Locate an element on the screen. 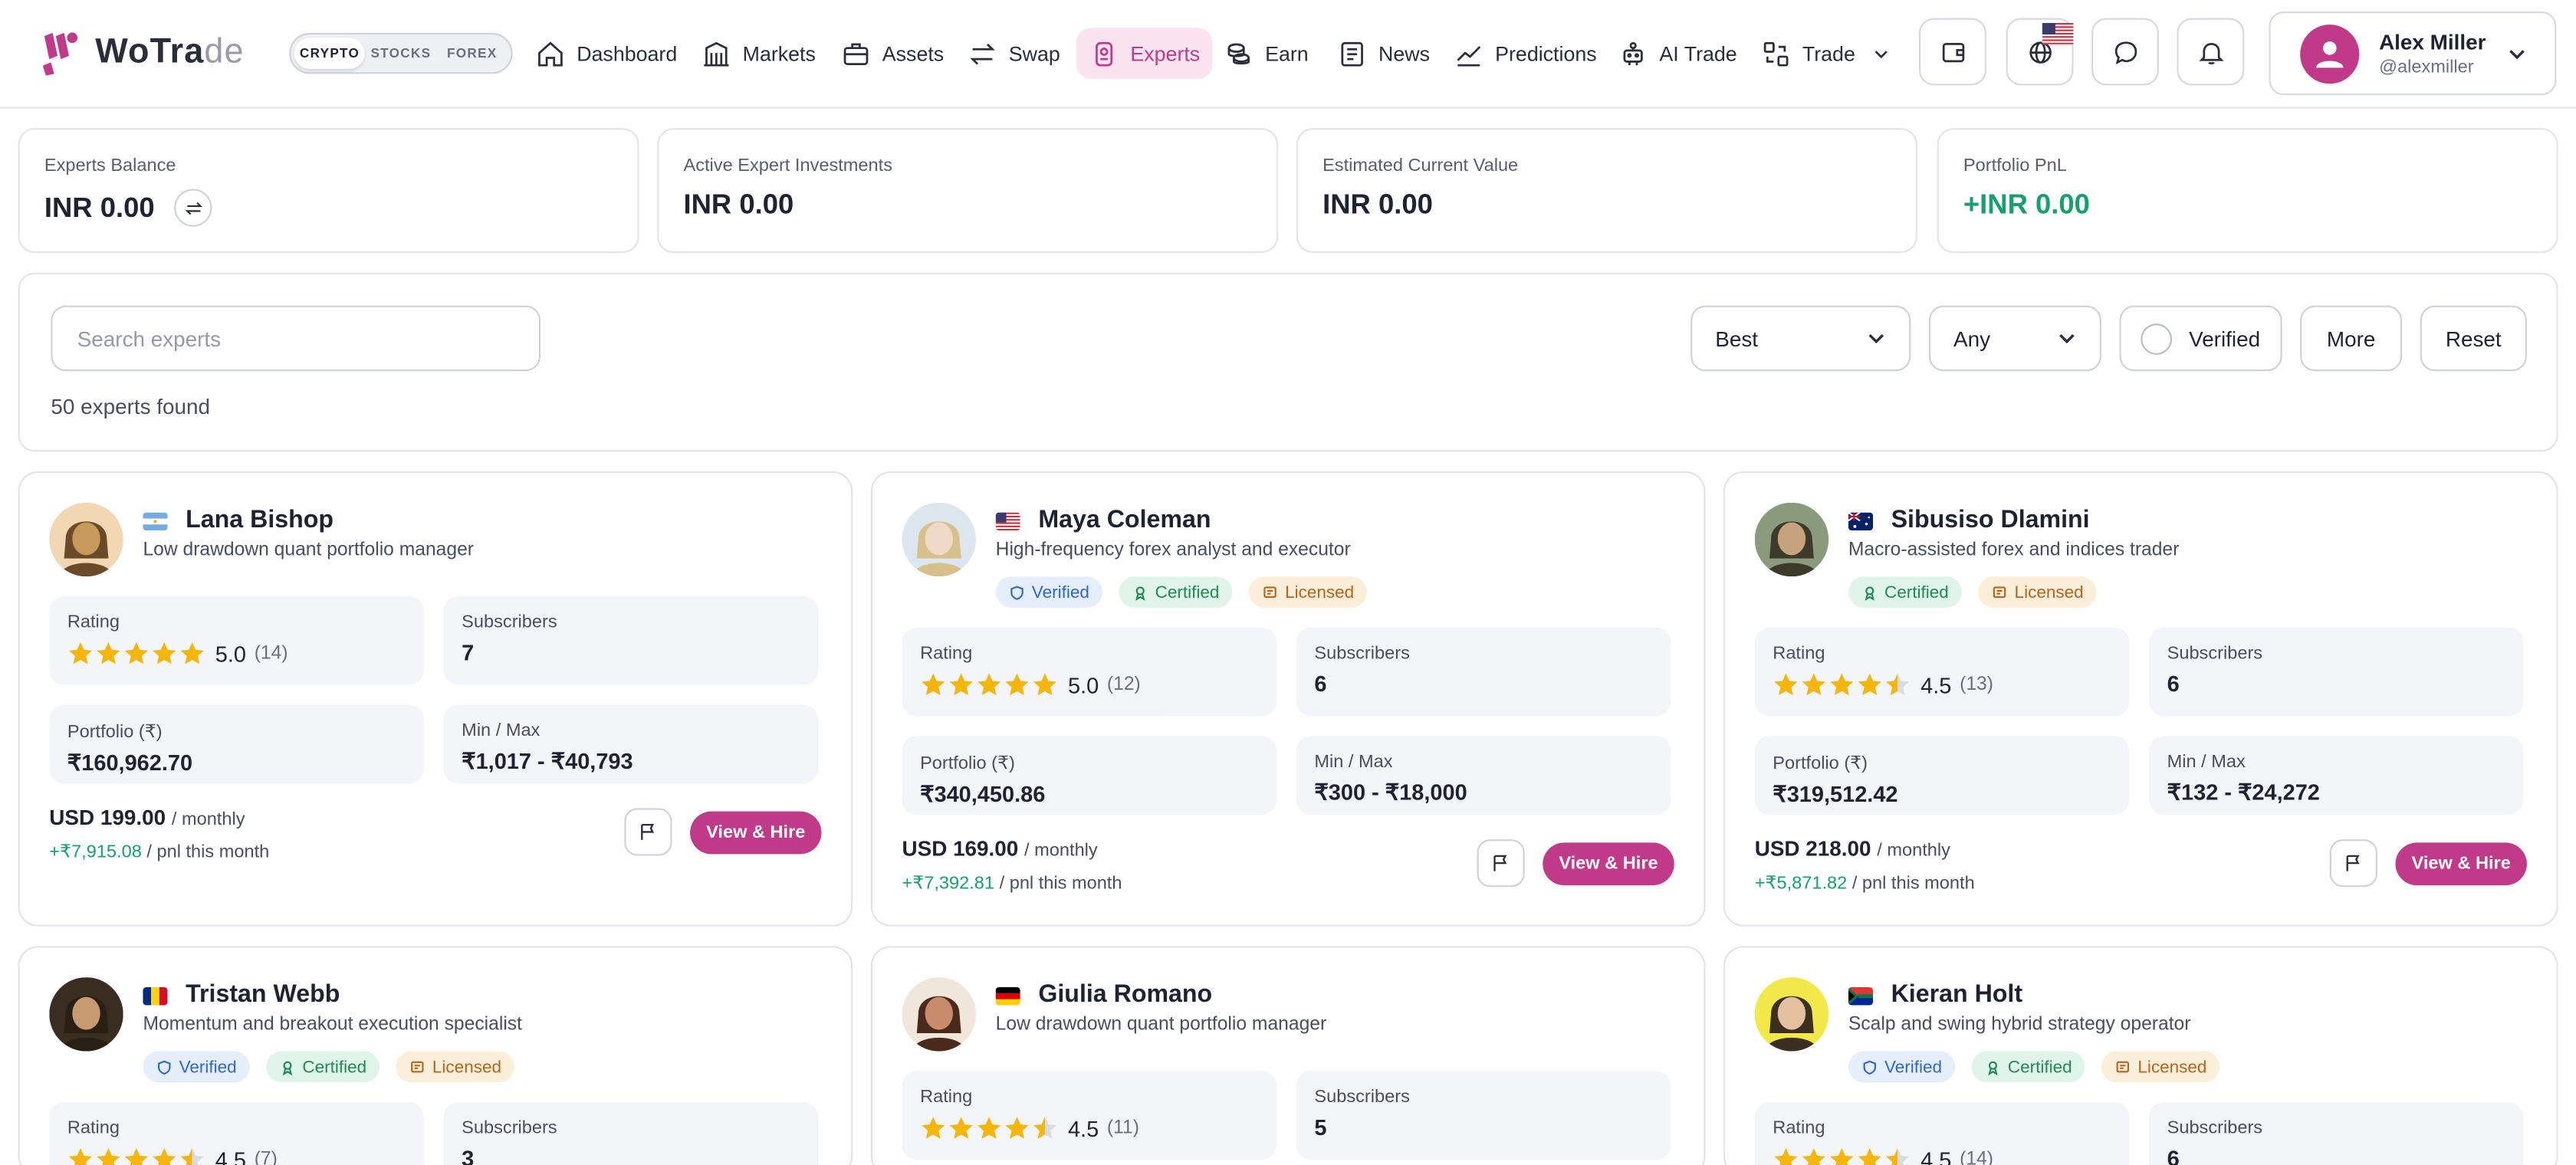 This screenshot has height=1165, width=2576. trade-exchange-icon is located at coordinates (1776, 53).